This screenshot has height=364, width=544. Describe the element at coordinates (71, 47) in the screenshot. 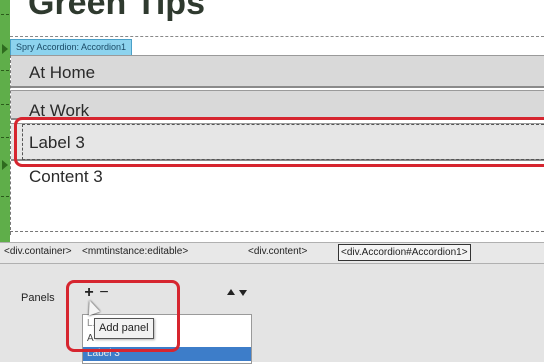

I see `spry-accordion-tag: Spry Accordion: Accordion1` at that location.